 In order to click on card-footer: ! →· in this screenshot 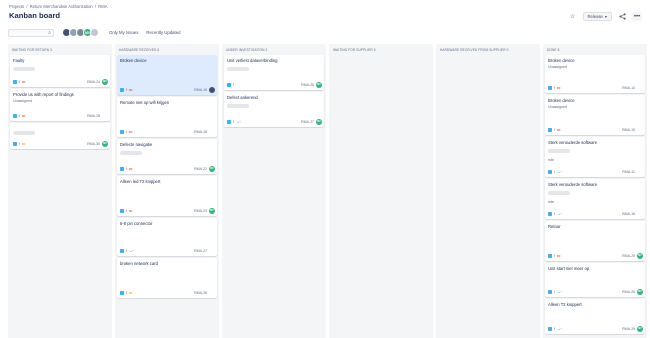, I will do `click(555, 214)`.